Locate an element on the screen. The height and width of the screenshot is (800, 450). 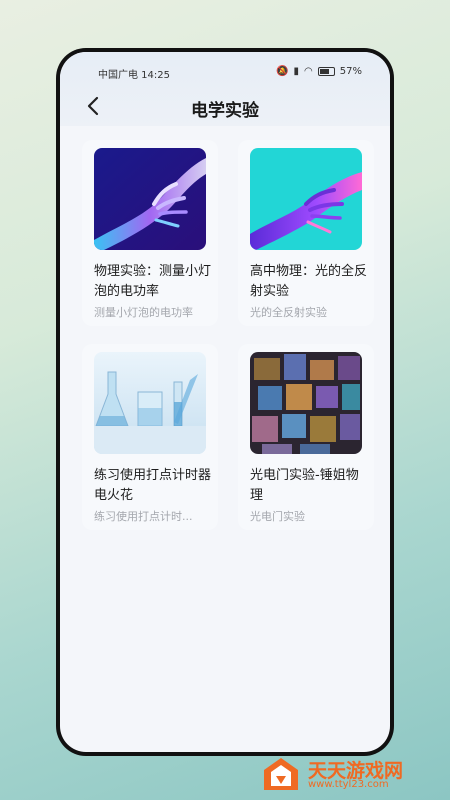
experiment-title-2: 高中物理：光的全反射实验 is located at coordinates (309, 281).